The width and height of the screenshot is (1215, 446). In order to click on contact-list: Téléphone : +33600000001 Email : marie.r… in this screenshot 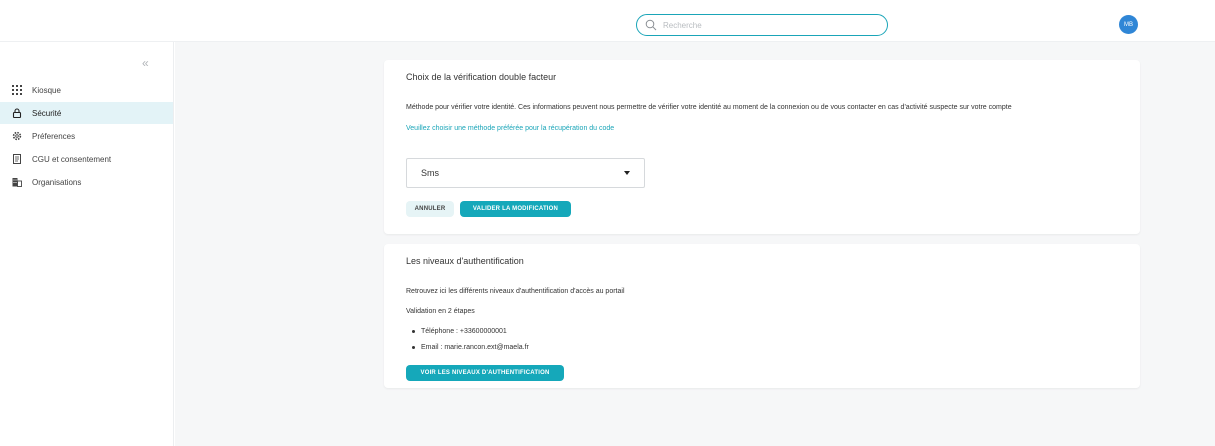, I will do `click(470, 344)`.